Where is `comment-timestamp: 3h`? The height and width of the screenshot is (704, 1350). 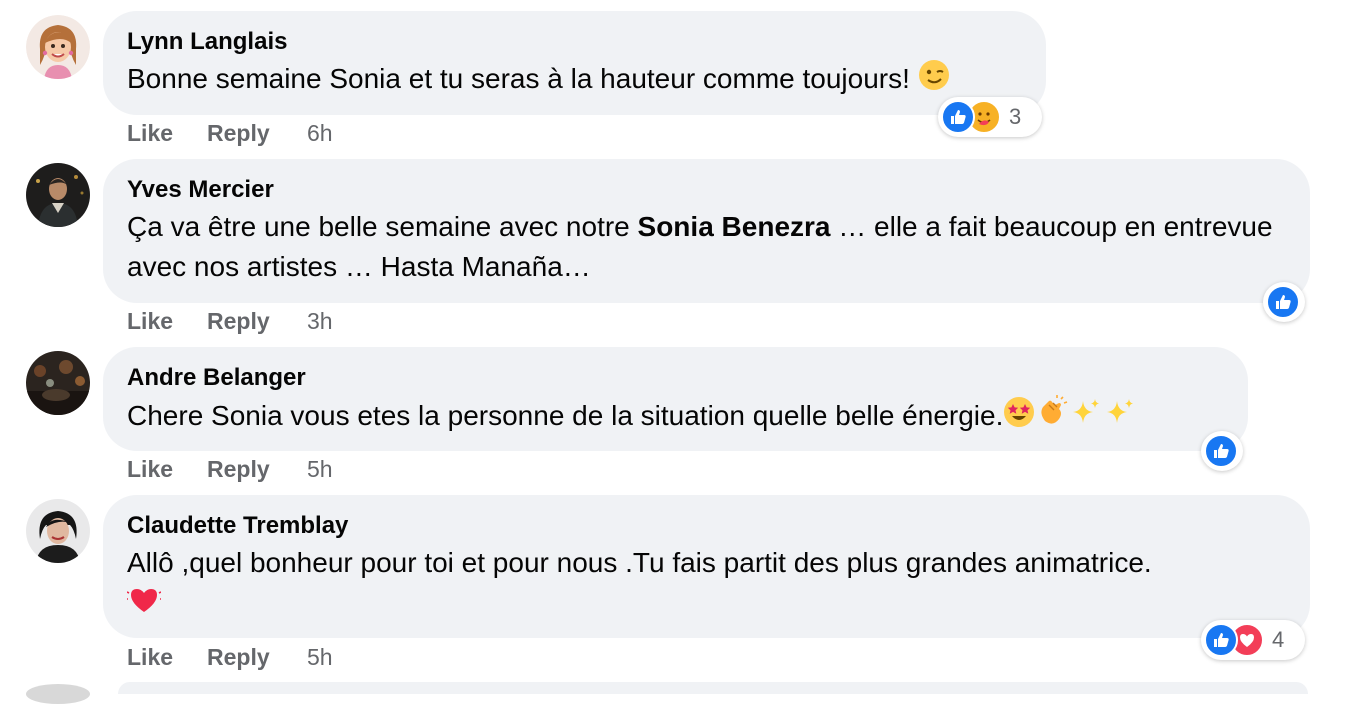 comment-timestamp: 3h is located at coordinates (320, 321).